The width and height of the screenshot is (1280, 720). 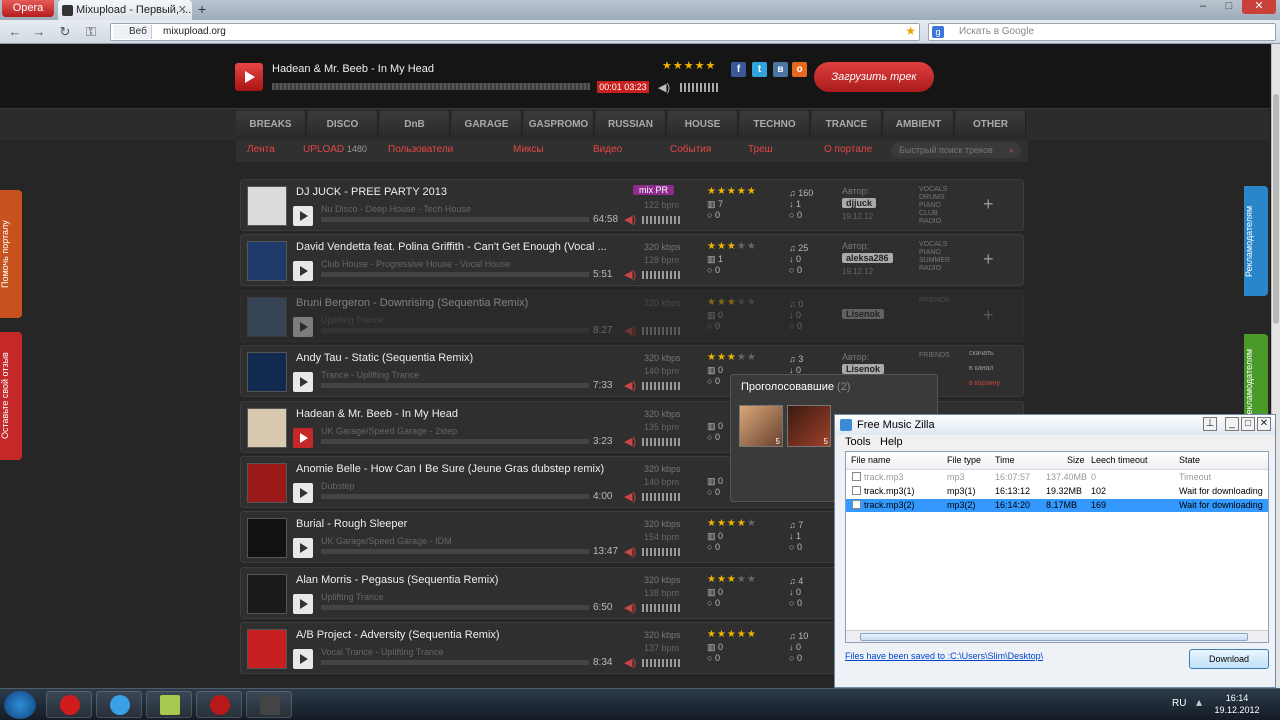 I want to click on col-size: Size, so click(x=1076, y=460).